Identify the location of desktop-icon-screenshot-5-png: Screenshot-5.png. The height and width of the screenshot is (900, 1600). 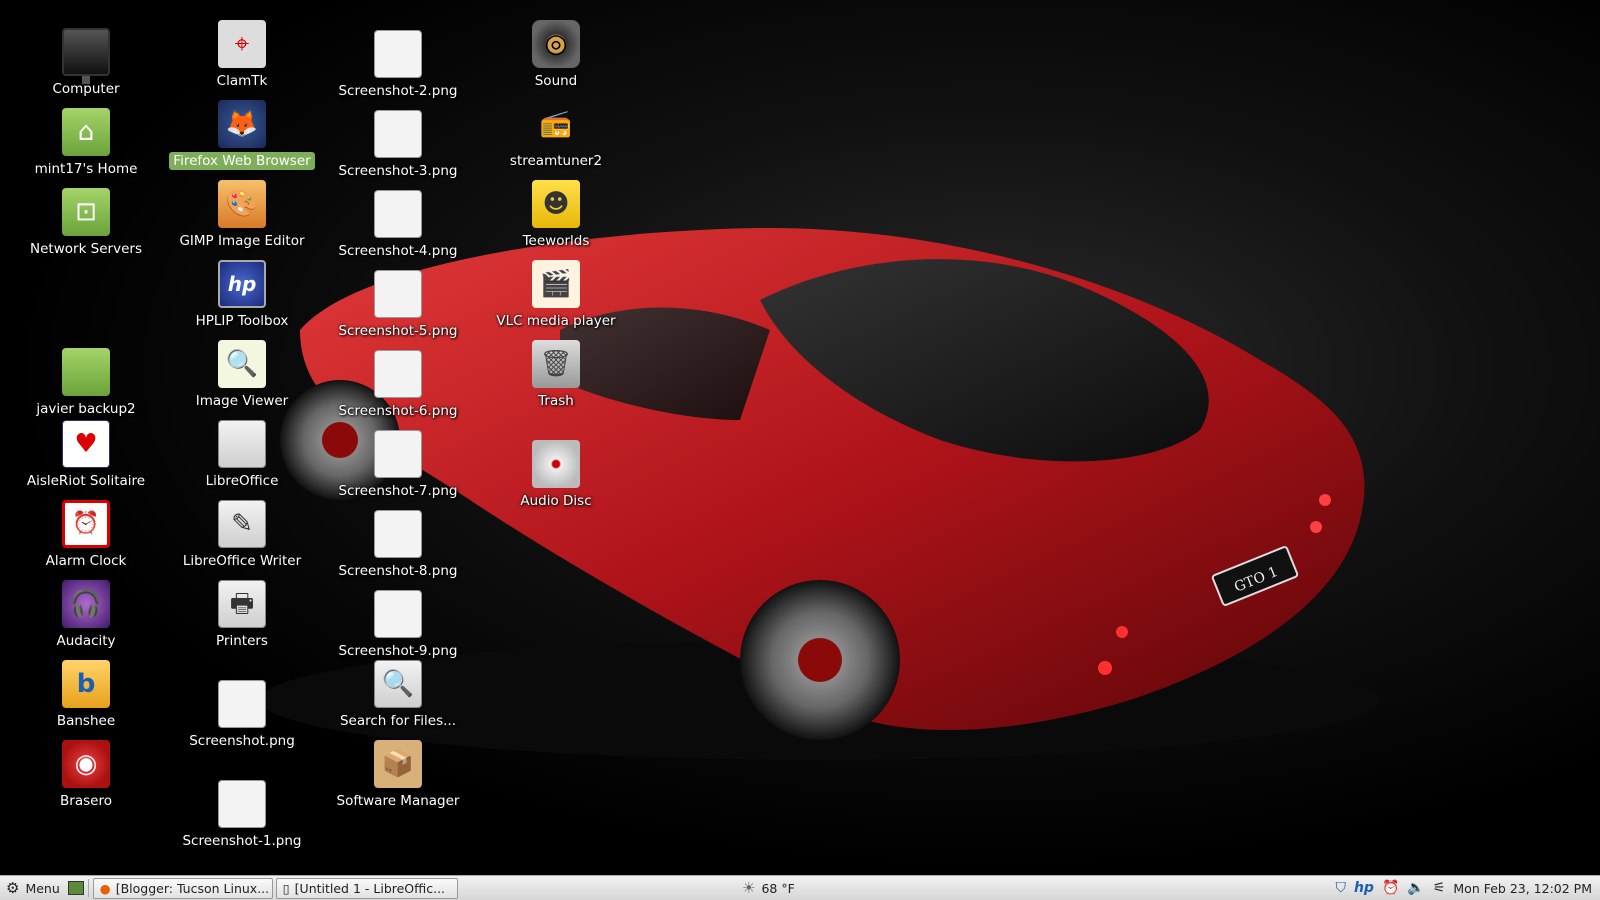
(398, 300).